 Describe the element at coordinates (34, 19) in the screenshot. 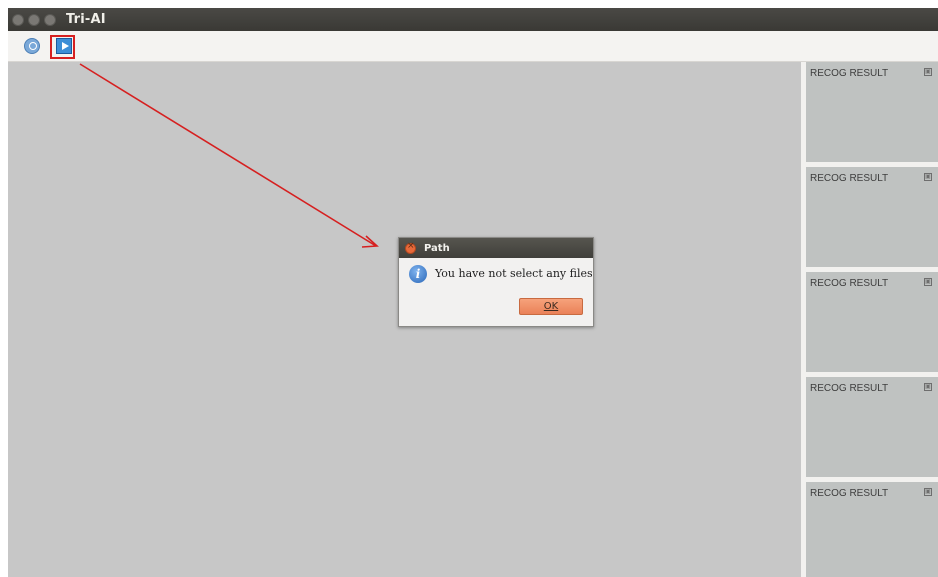

I see `window-minimize-button` at that location.